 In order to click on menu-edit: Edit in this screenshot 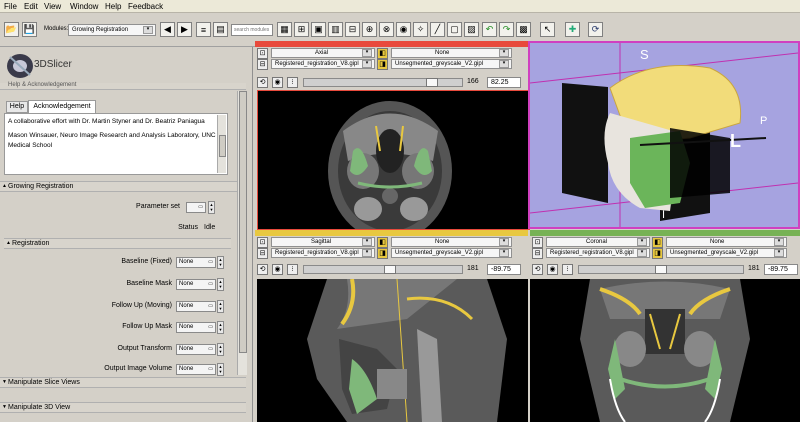, I will do `click(31, 6)`.